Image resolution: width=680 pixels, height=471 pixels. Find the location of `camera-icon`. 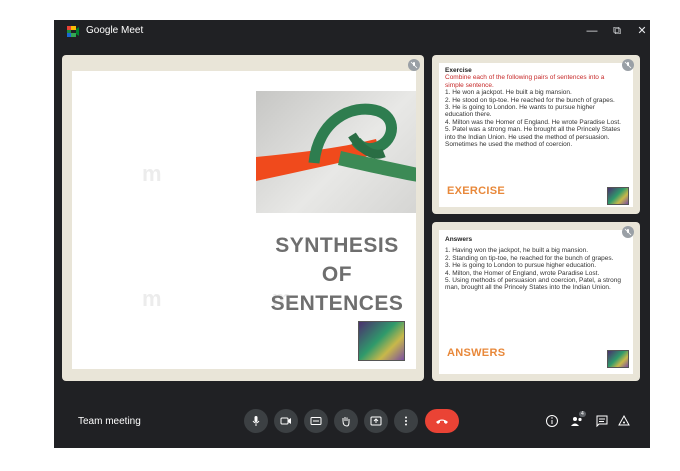

camera-icon is located at coordinates (285, 421).